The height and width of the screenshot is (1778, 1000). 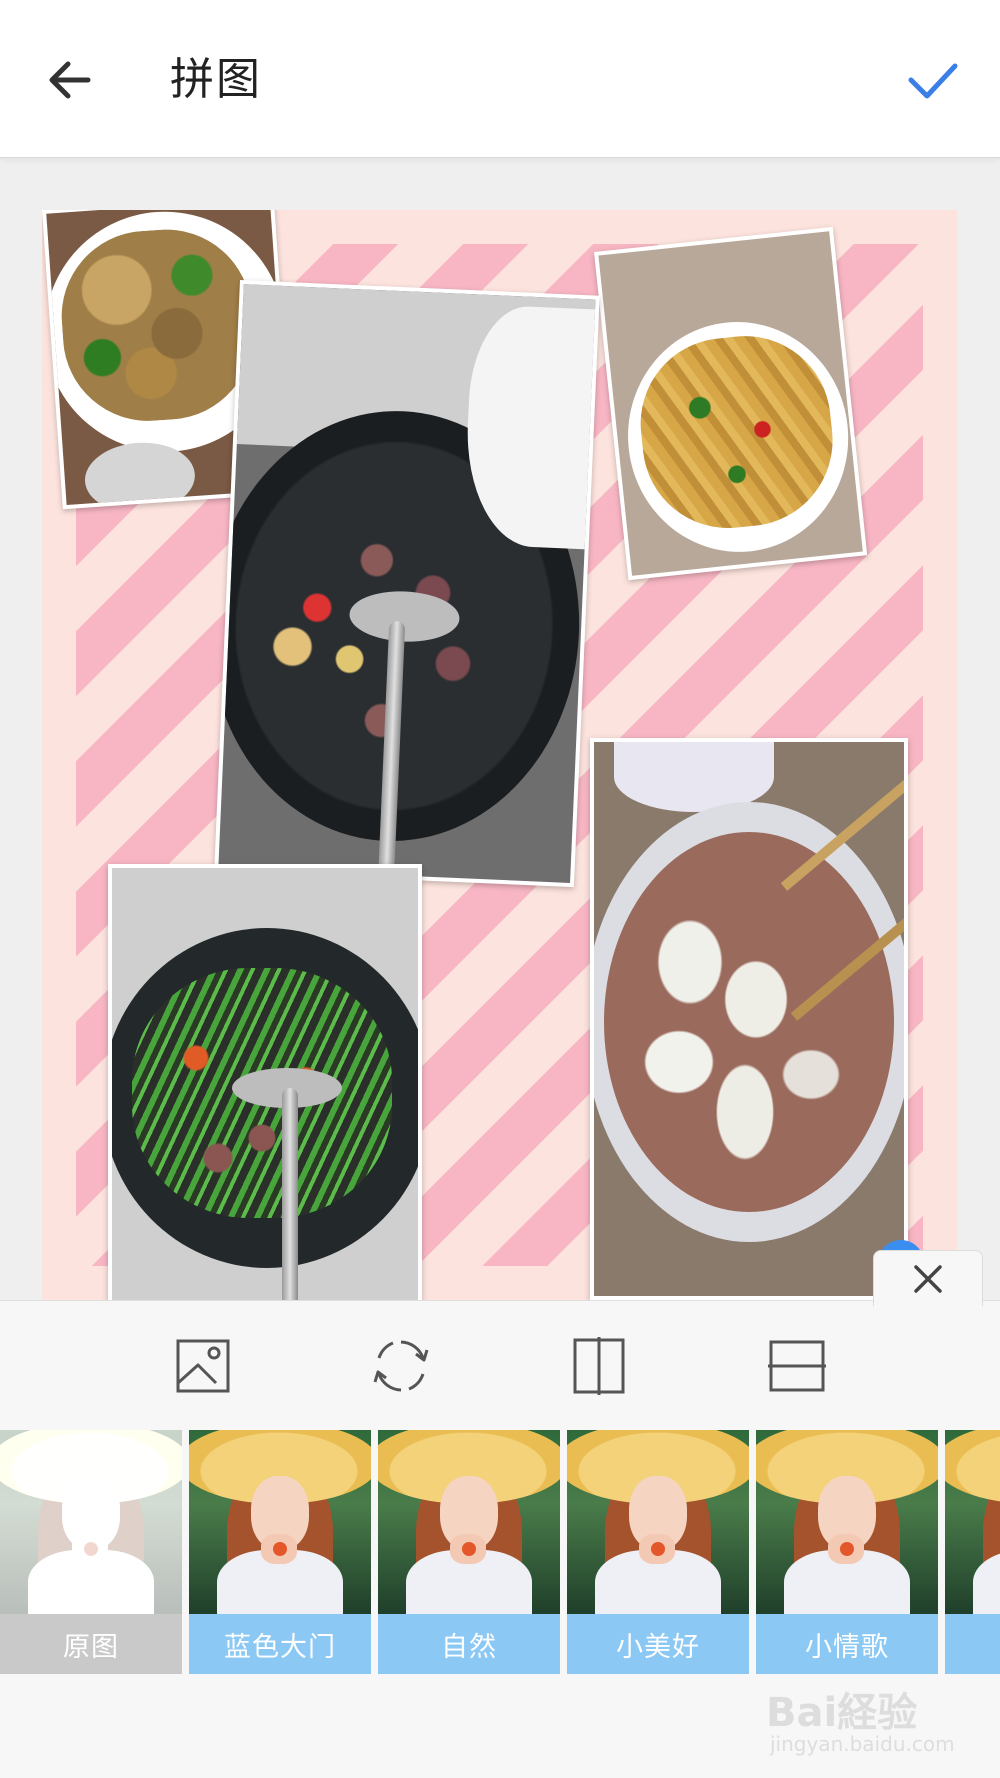 What do you see at coordinates (265, 1082) in the screenshot?
I see `collage-photo-green-onion-wok` at bounding box center [265, 1082].